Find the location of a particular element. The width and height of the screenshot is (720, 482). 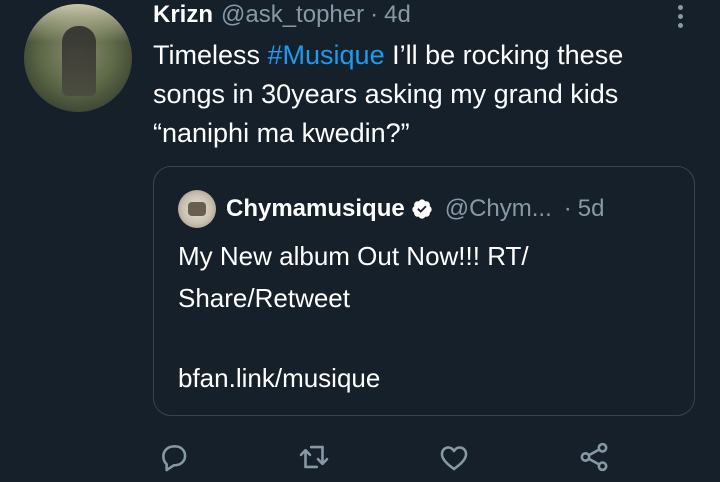

tweet-header: Krizn @ask_topher · 4d is located at coordinates (282, 15).